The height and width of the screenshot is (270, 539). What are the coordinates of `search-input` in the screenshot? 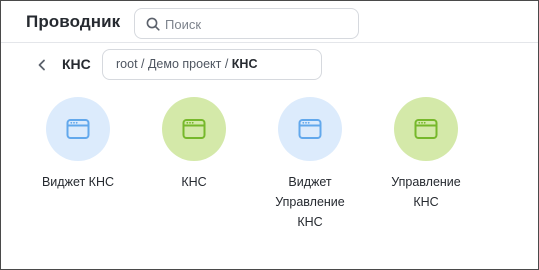 It's located at (257, 24).